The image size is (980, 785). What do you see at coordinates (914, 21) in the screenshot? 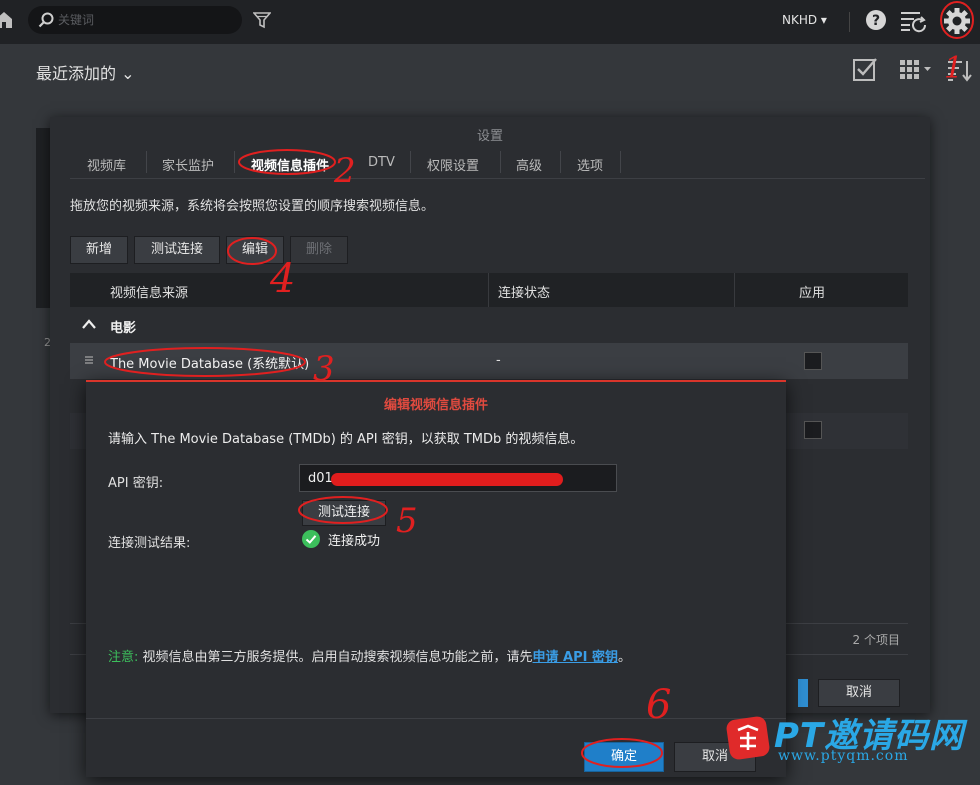
I see `task-queue-icon` at bounding box center [914, 21].